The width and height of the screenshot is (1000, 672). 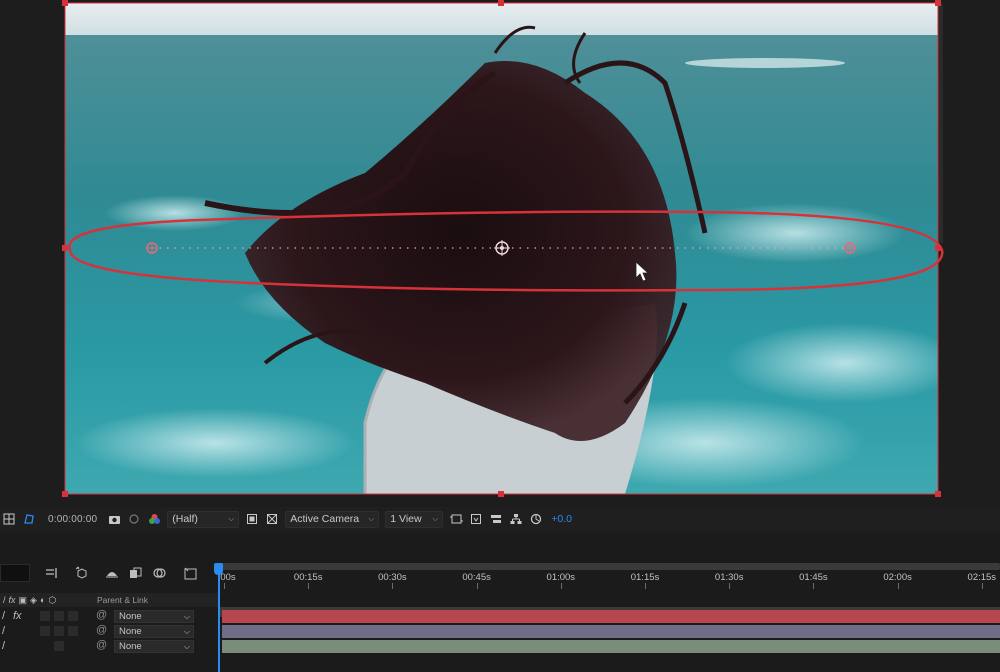 What do you see at coordinates (23, 599) in the screenshot?
I see `adjustment-layer-icon: ▣` at bounding box center [23, 599].